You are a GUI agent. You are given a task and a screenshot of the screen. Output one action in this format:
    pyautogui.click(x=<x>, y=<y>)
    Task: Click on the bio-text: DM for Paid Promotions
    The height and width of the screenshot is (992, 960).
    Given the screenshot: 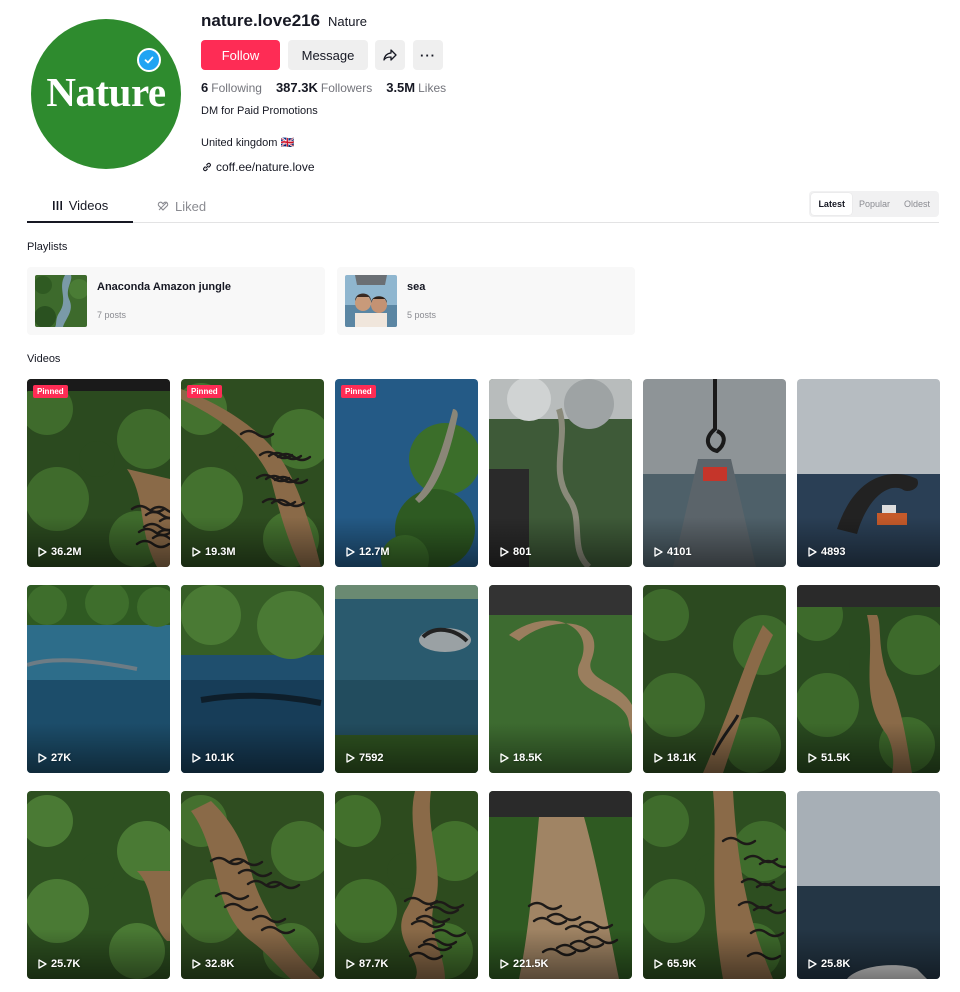 What is the action you would take?
    pyautogui.click(x=259, y=111)
    